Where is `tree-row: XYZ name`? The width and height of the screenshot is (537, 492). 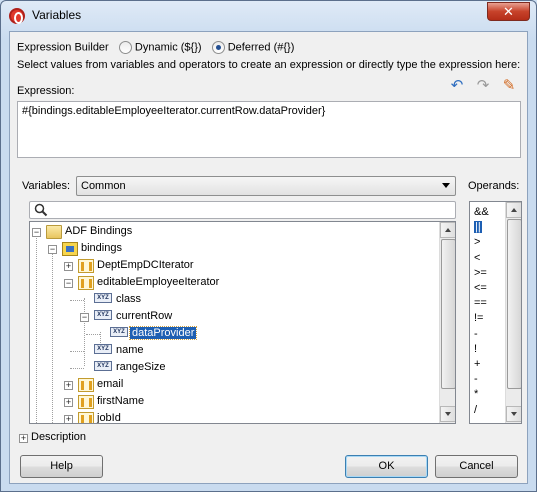
tree-row: XYZ name is located at coordinates (232, 351).